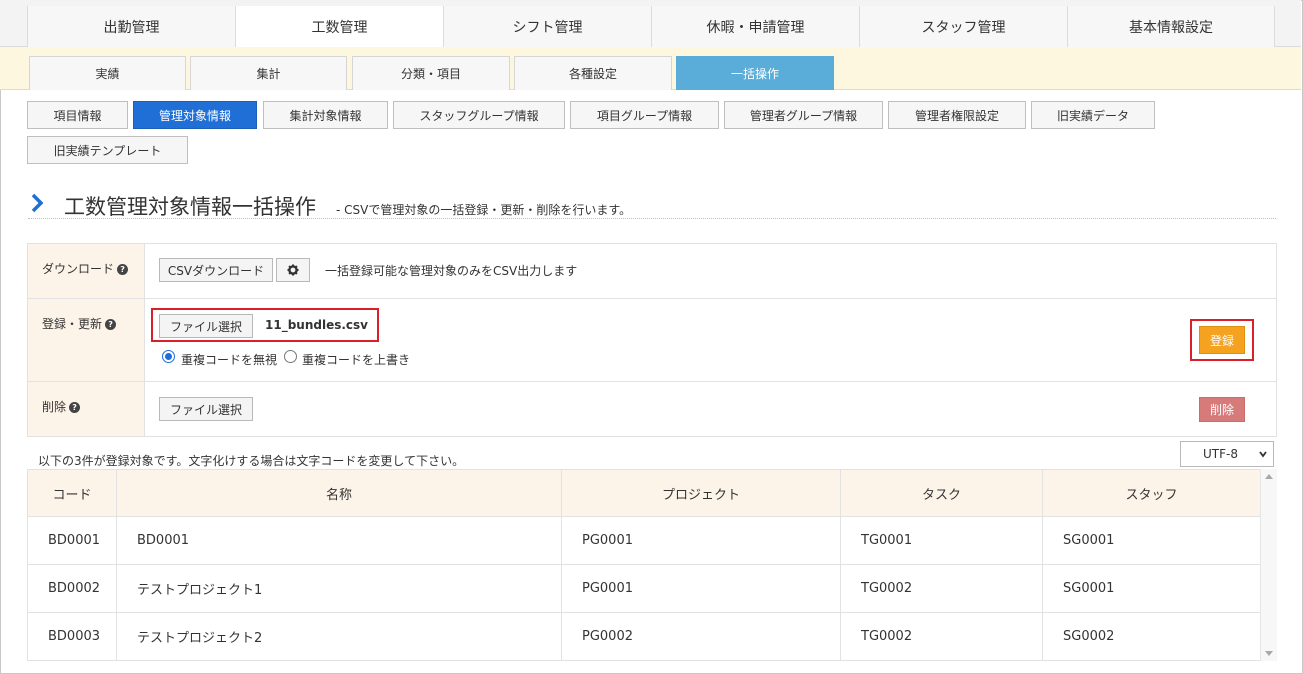  I want to click on sub-nav: 実績 集計 分類・項目 各種設定 一括操作, so click(650, 68).